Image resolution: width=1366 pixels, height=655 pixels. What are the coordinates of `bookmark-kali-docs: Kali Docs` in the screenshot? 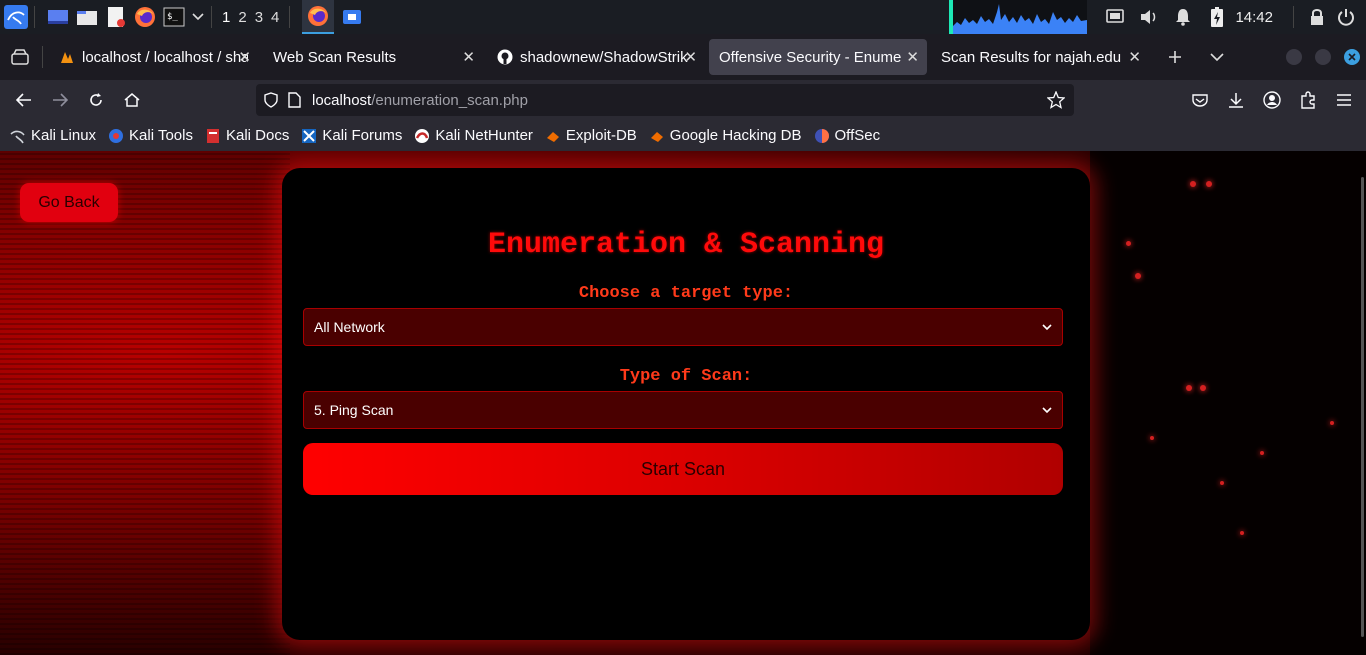 It's located at (247, 135).